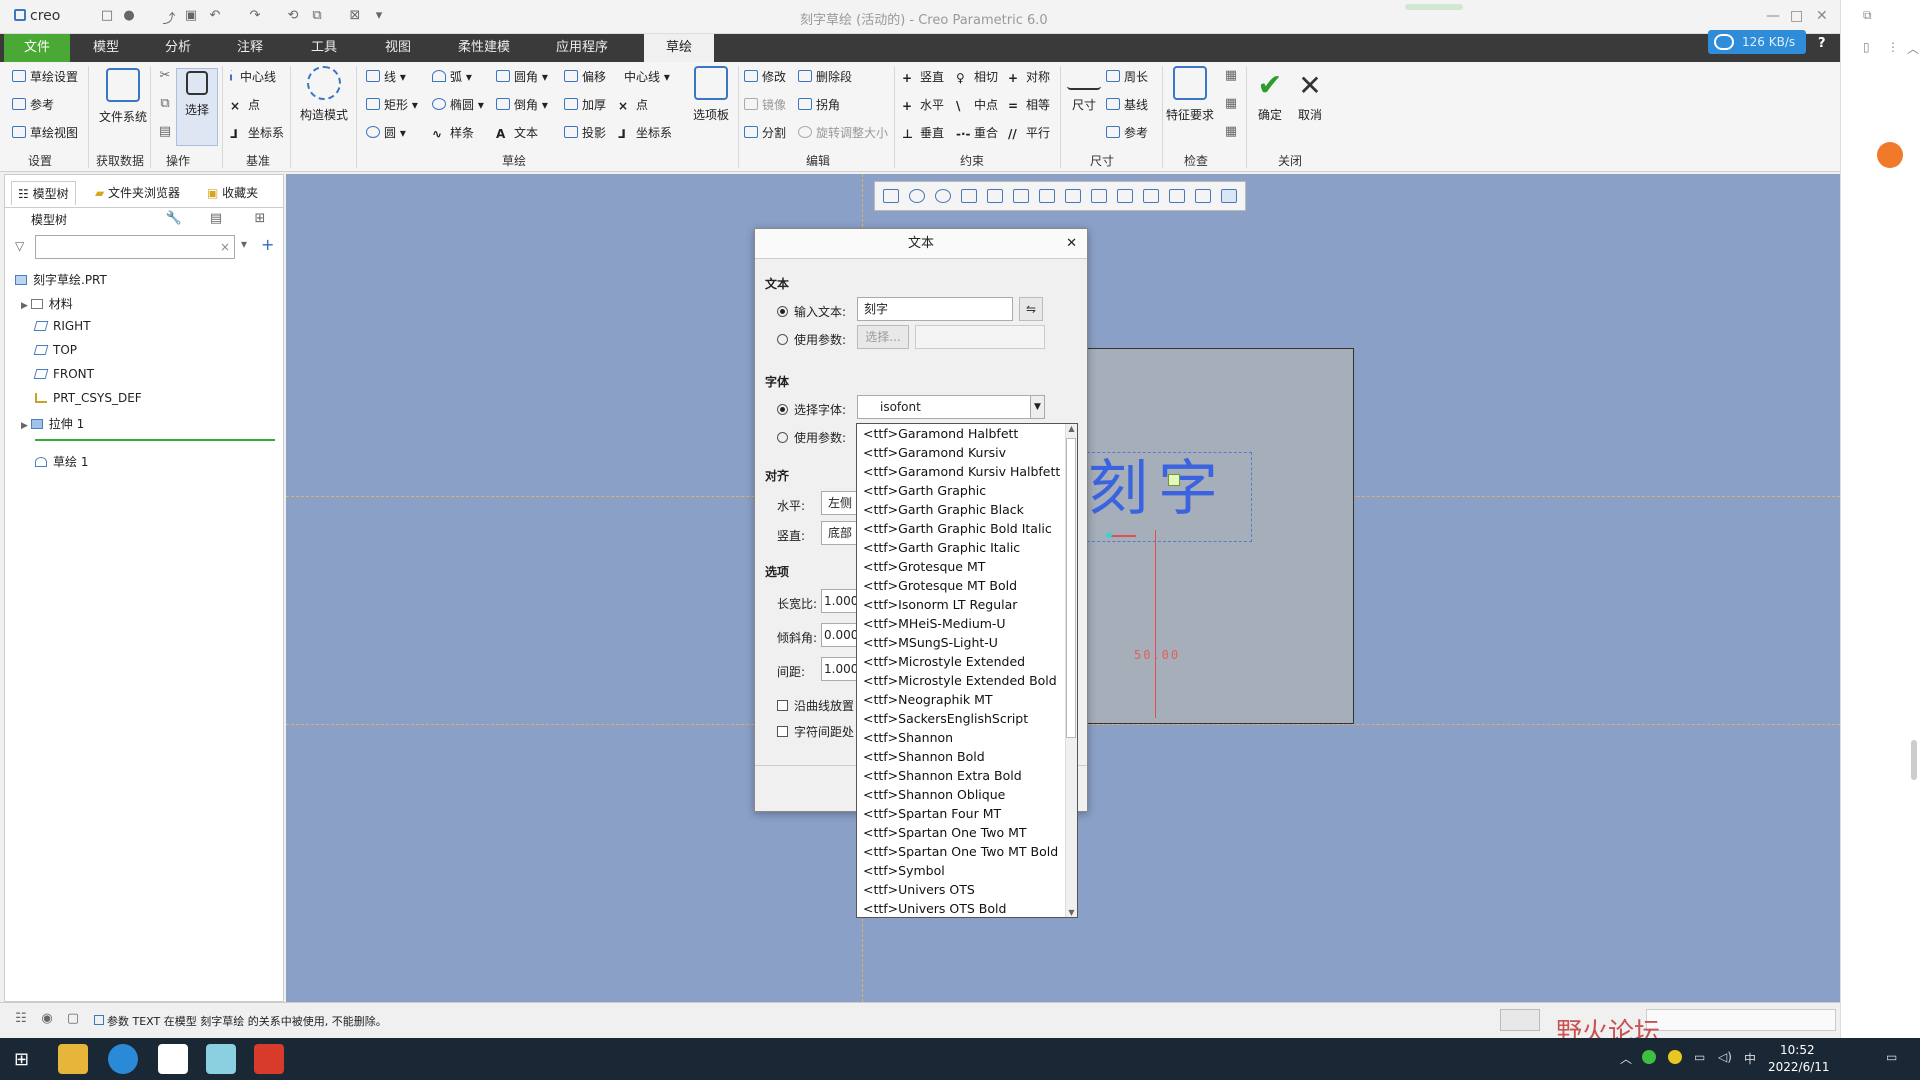  What do you see at coordinates (957, 528) in the screenshot?
I see `font-option: <ttf>Garth Graphic Bold Italic` at bounding box center [957, 528].